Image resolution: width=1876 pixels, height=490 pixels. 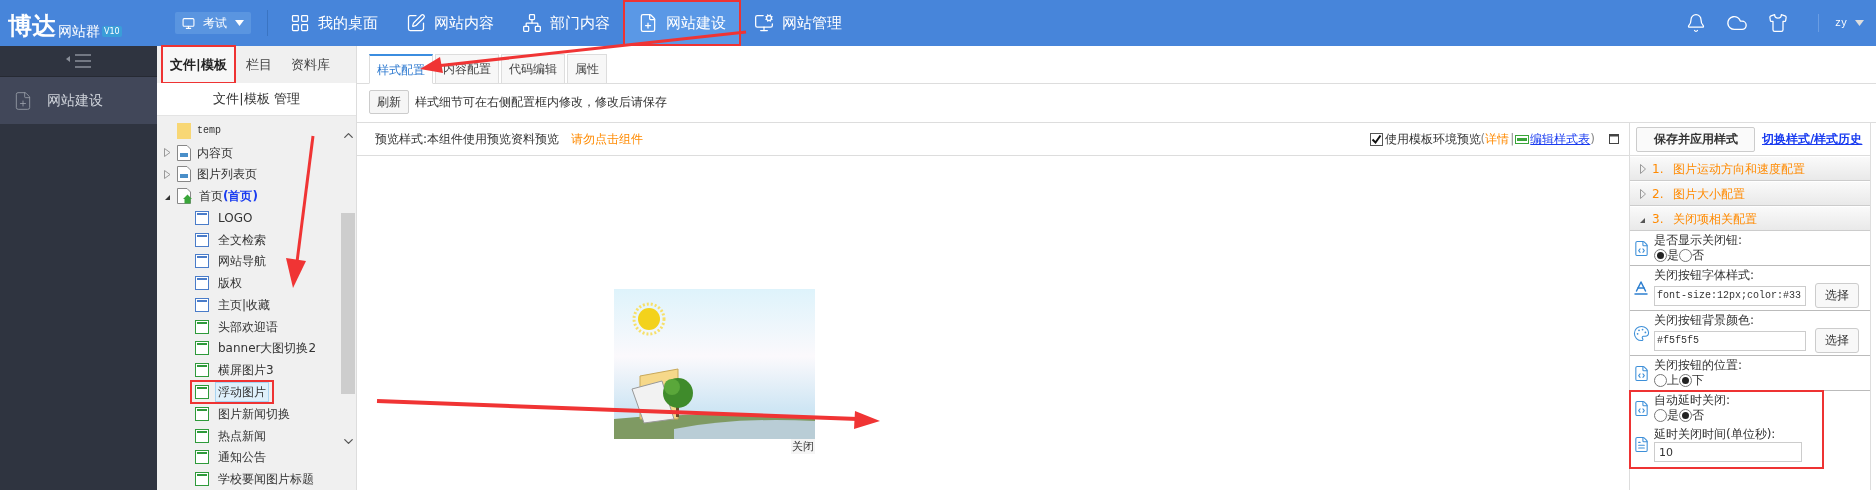 What do you see at coordinates (467, 139) in the screenshot?
I see `preview-label: 预览样式:本组件使用预览资料预览` at bounding box center [467, 139].